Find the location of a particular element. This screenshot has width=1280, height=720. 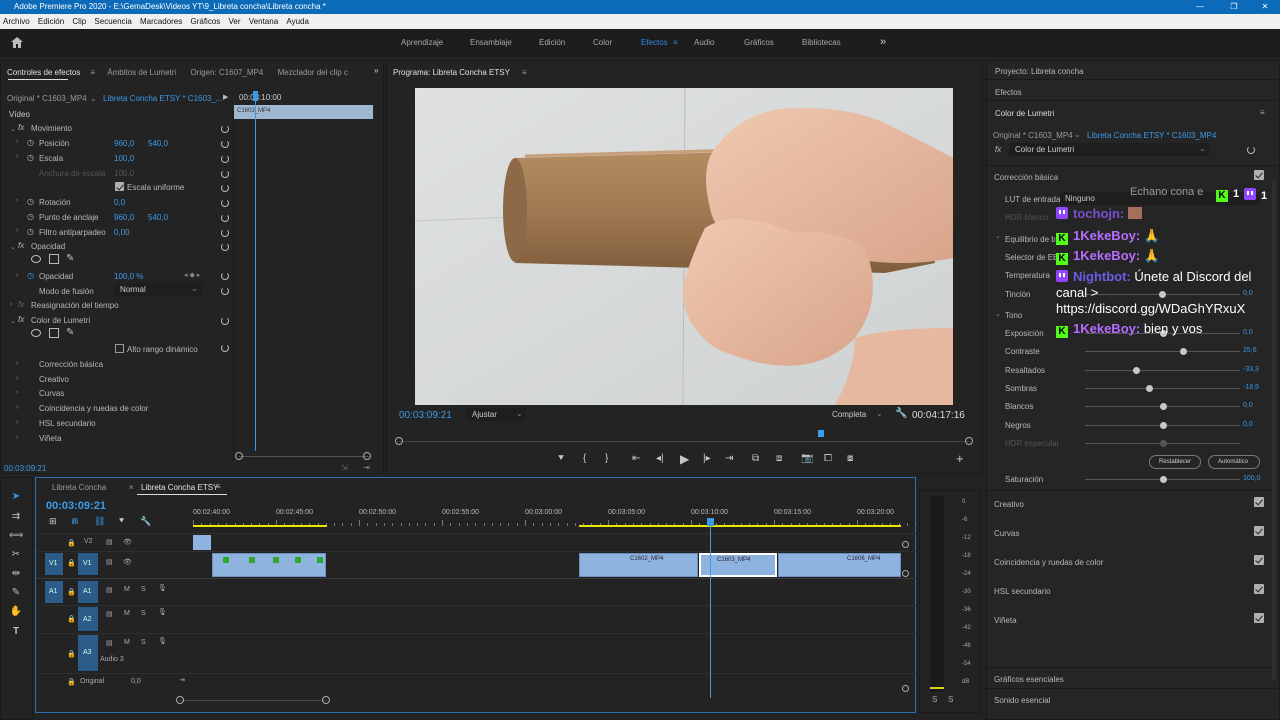

tone-row-value: 0,0 is located at coordinates (1248, 405).